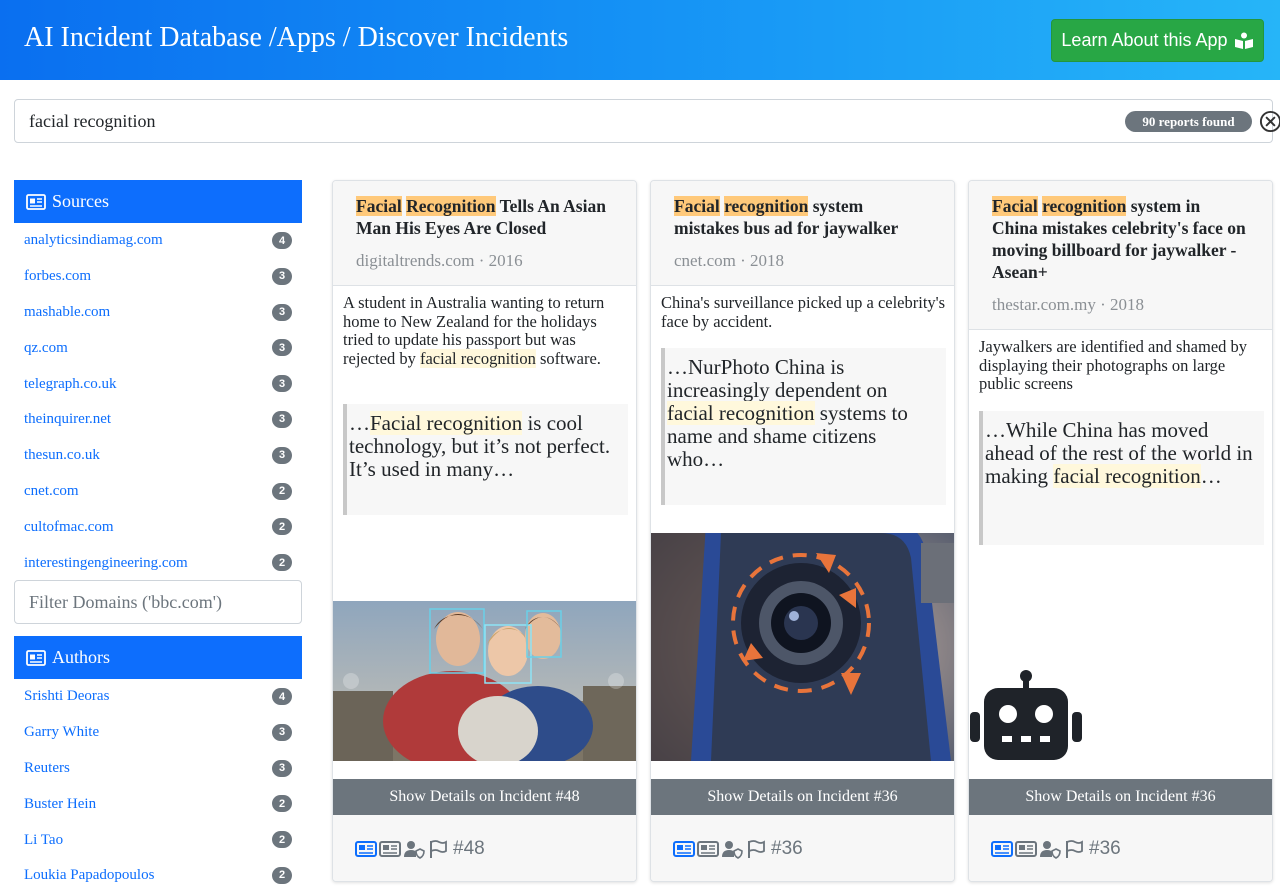  I want to click on book-reader-icon, so click(1243, 40).